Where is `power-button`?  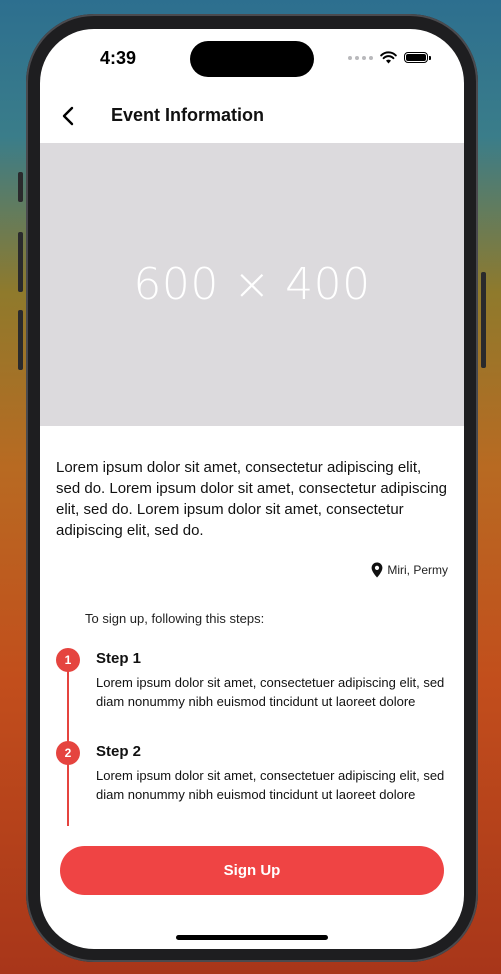
power-button is located at coordinates (483, 320).